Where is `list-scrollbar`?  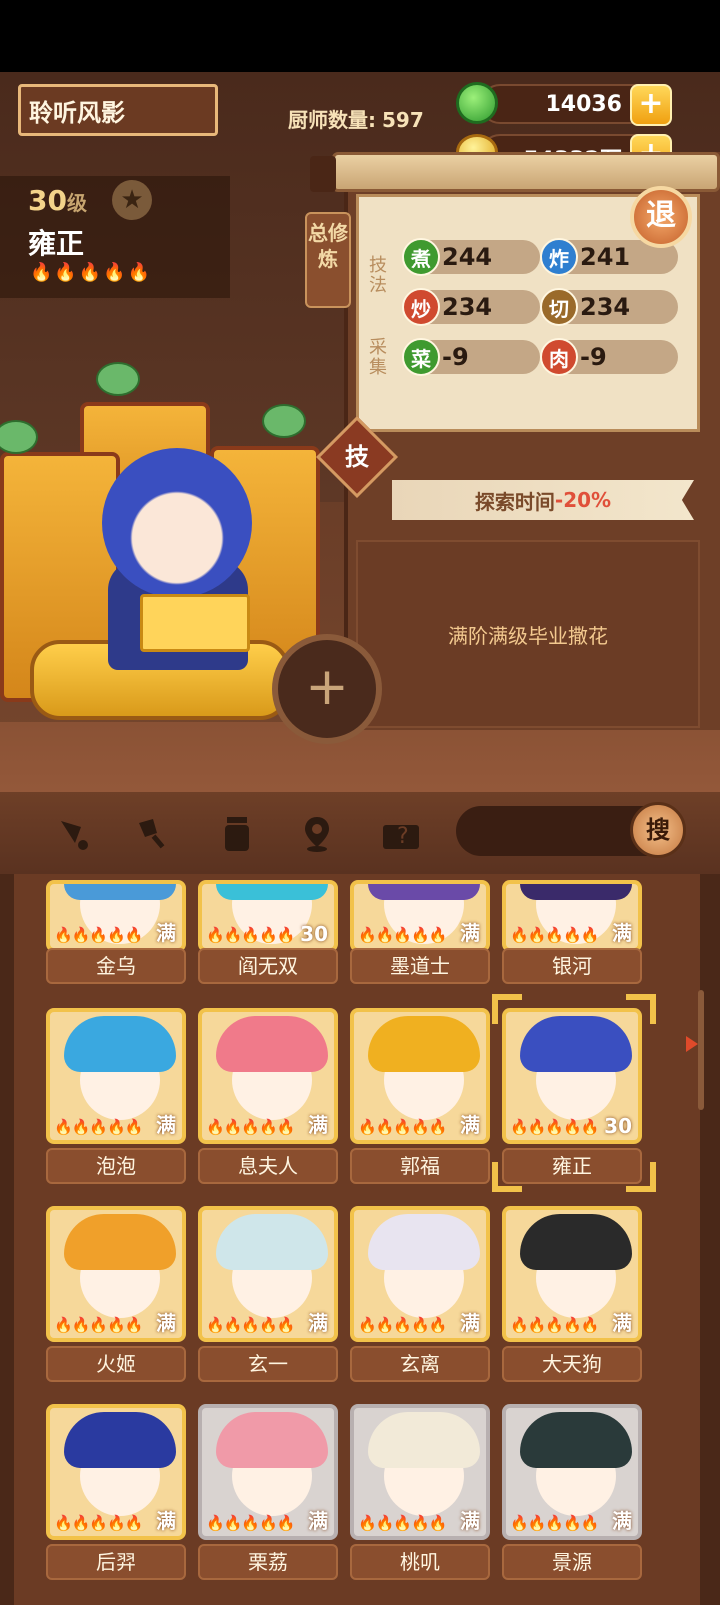 list-scrollbar is located at coordinates (701, 1050).